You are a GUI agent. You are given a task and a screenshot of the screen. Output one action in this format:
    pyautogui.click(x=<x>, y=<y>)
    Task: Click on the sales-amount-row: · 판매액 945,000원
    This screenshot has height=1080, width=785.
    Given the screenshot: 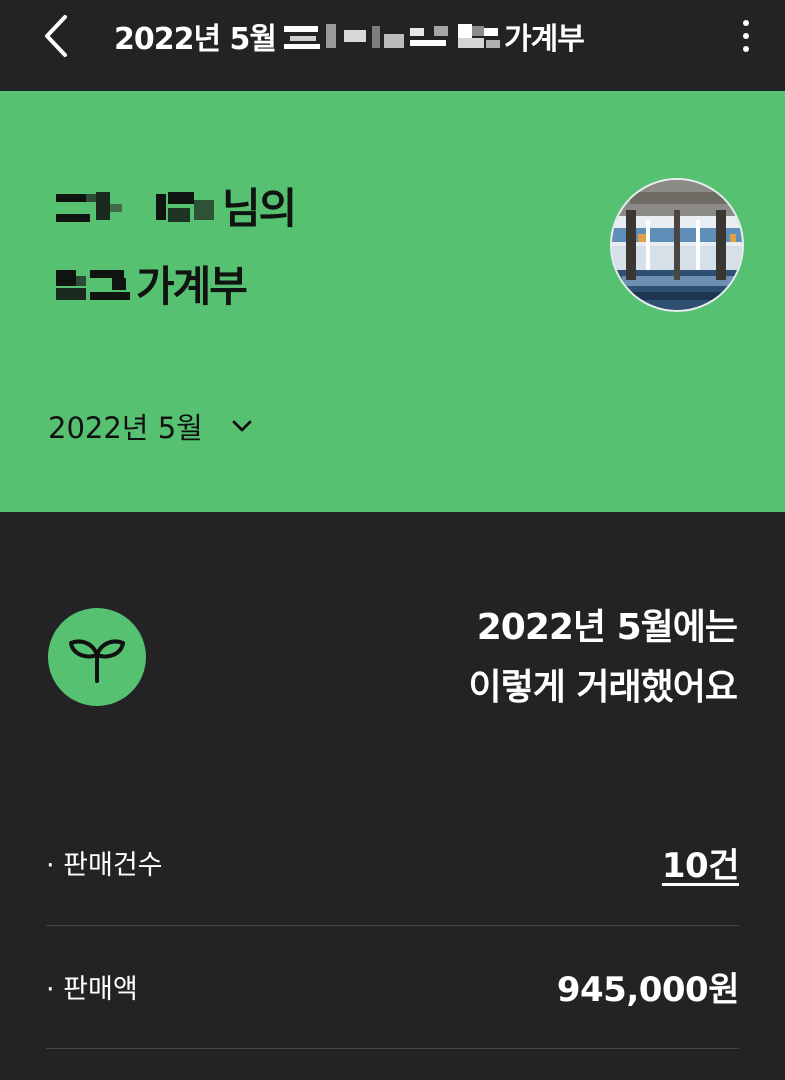 What is the action you would take?
    pyautogui.click(x=393, y=986)
    